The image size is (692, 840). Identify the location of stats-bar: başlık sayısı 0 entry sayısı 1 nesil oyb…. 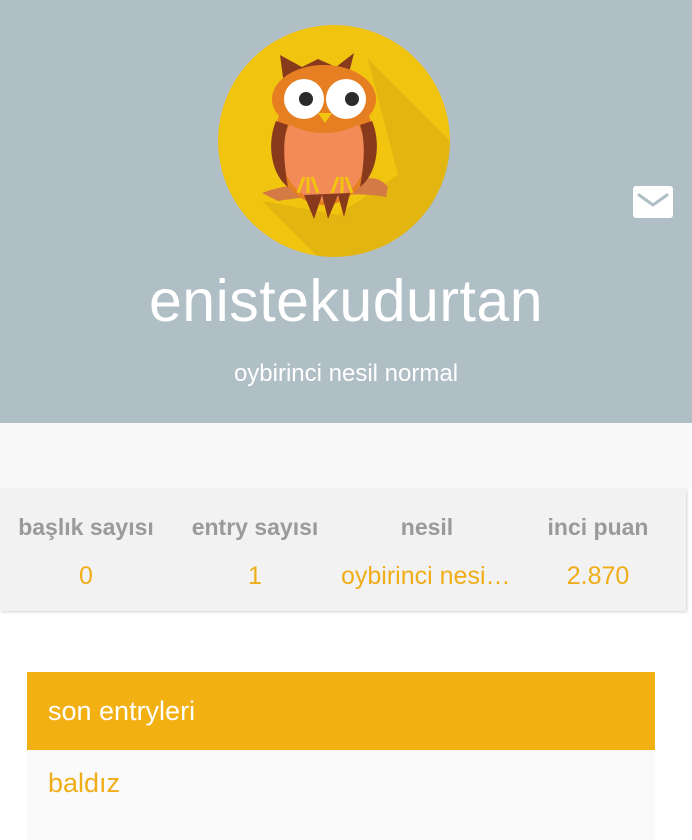
(343, 550).